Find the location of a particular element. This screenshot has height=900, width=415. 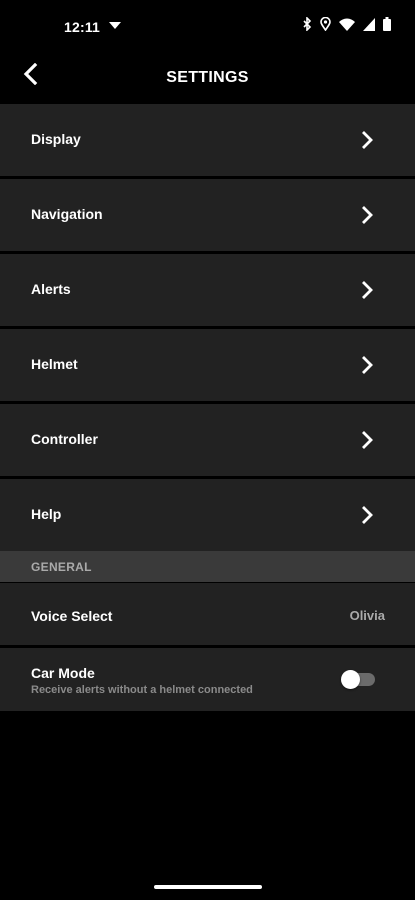

menu-item-label: Controller is located at coordinates (64, 439).